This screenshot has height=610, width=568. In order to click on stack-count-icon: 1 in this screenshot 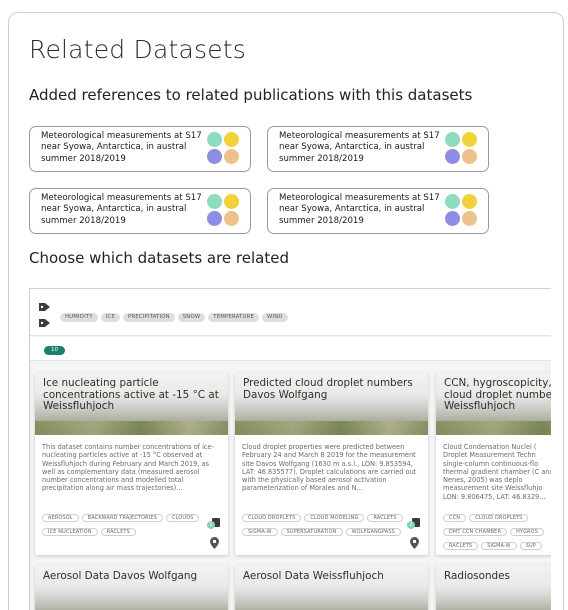, I will do `click(213, 524)`.